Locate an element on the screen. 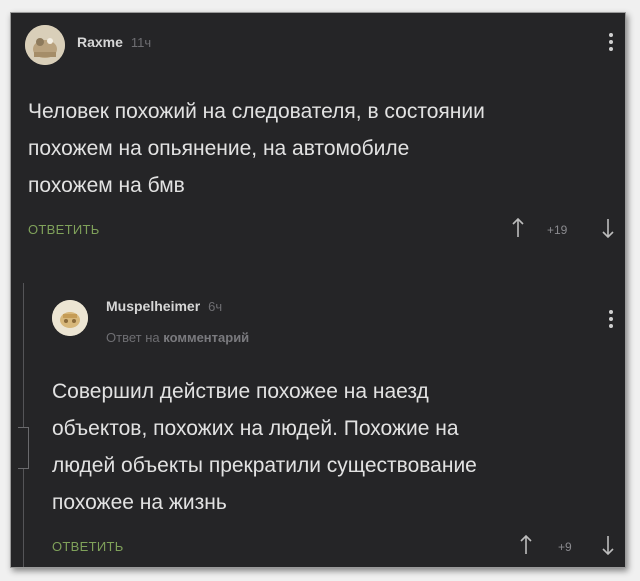  thread-line is located at coordinates (23, 425).